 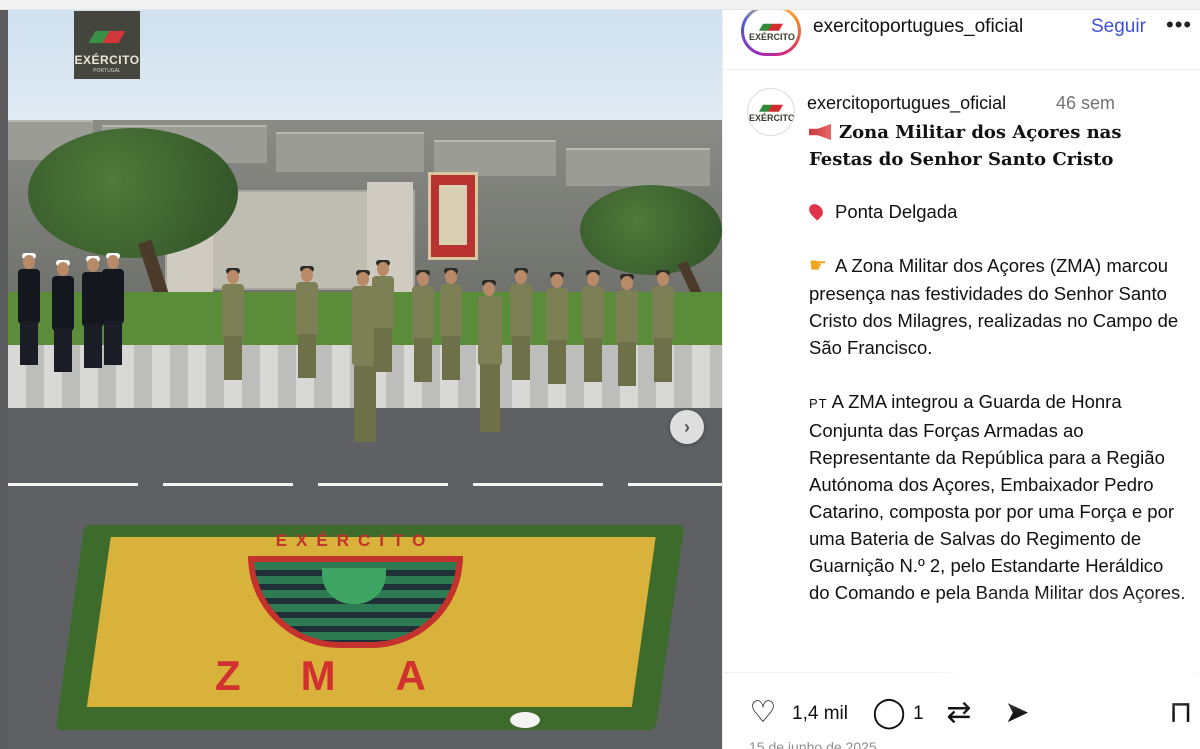 What do you see at coordinates (906, 103) in the screenshot?
I see `caption-username: exercitoportugues_oficial` at bounding box center [906, 103].